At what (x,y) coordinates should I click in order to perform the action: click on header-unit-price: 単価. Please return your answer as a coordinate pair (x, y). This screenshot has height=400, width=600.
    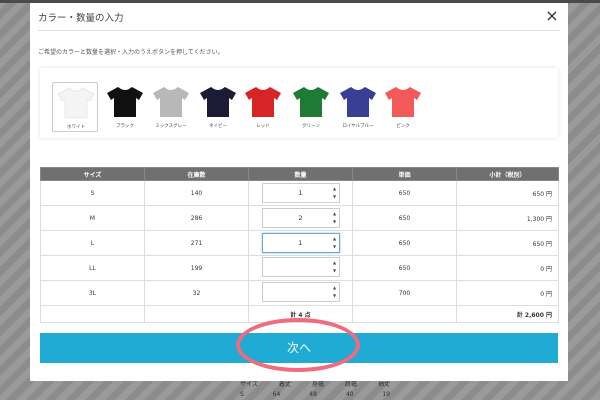
    Looking at the image, I should click on (404, 174).